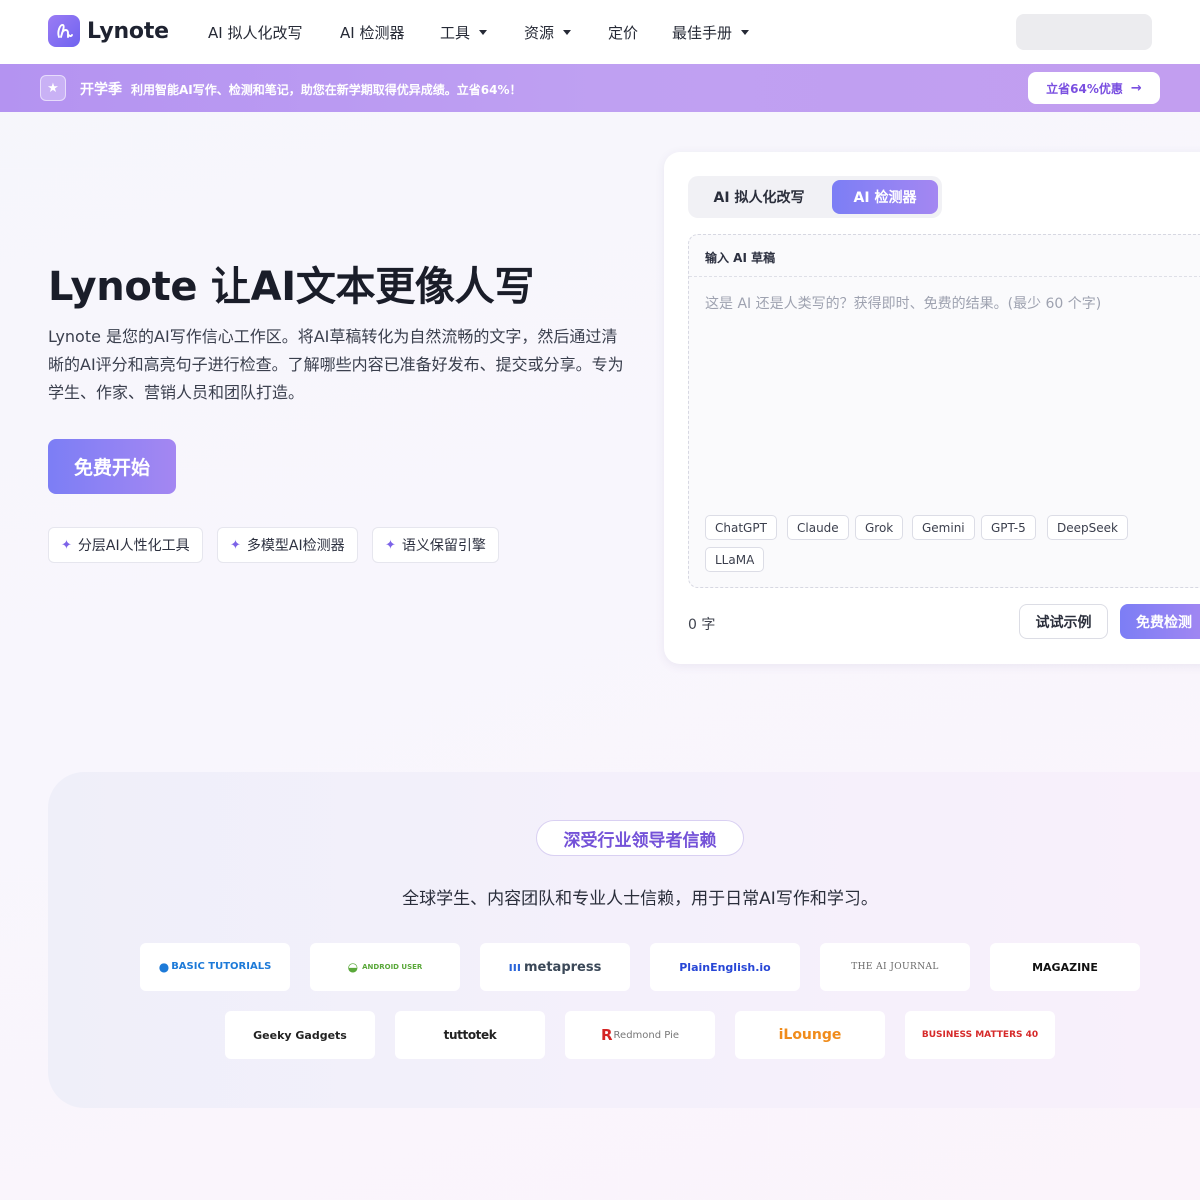 This screenshot has width=1200, height=1200. Describe the element at coordinates (735, 559) in the screenshot. I see `model-chip-llama: LLaMA` at that location.